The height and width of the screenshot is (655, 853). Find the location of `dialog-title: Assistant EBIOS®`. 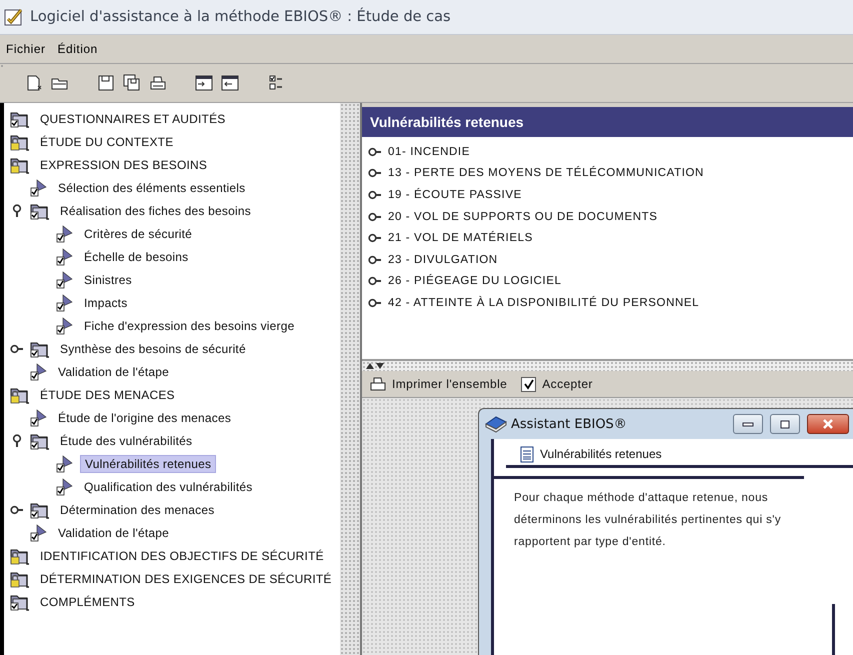

dialog-title: Assistant EBIOS® is located at coordinates (569, 424).